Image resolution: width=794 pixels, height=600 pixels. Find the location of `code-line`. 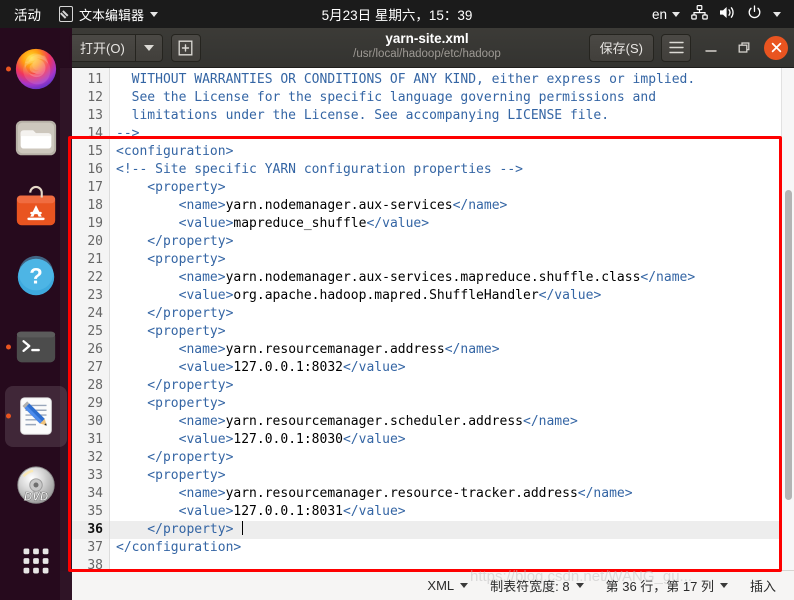

code-line is located at coordinates (452, 563).